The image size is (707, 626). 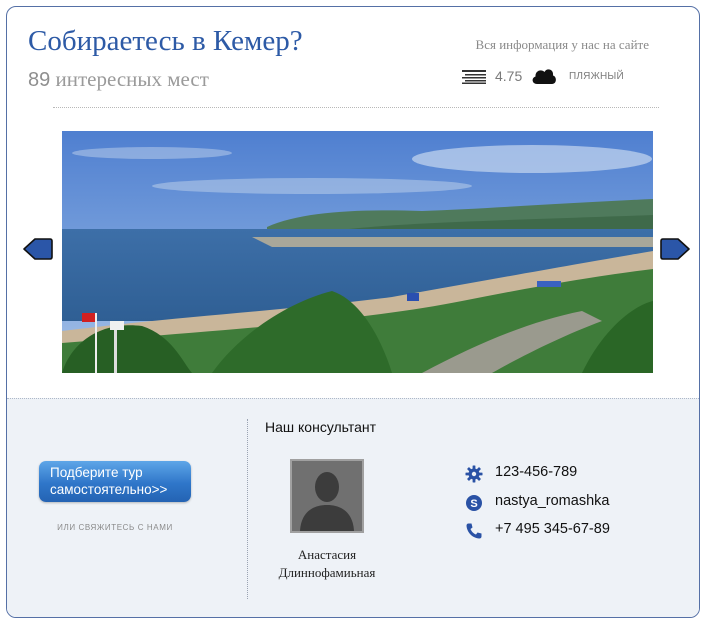 I want to click on weather-widget: 4.75 ПЛЯЖНЫЙ, so click(x=557, y=77).